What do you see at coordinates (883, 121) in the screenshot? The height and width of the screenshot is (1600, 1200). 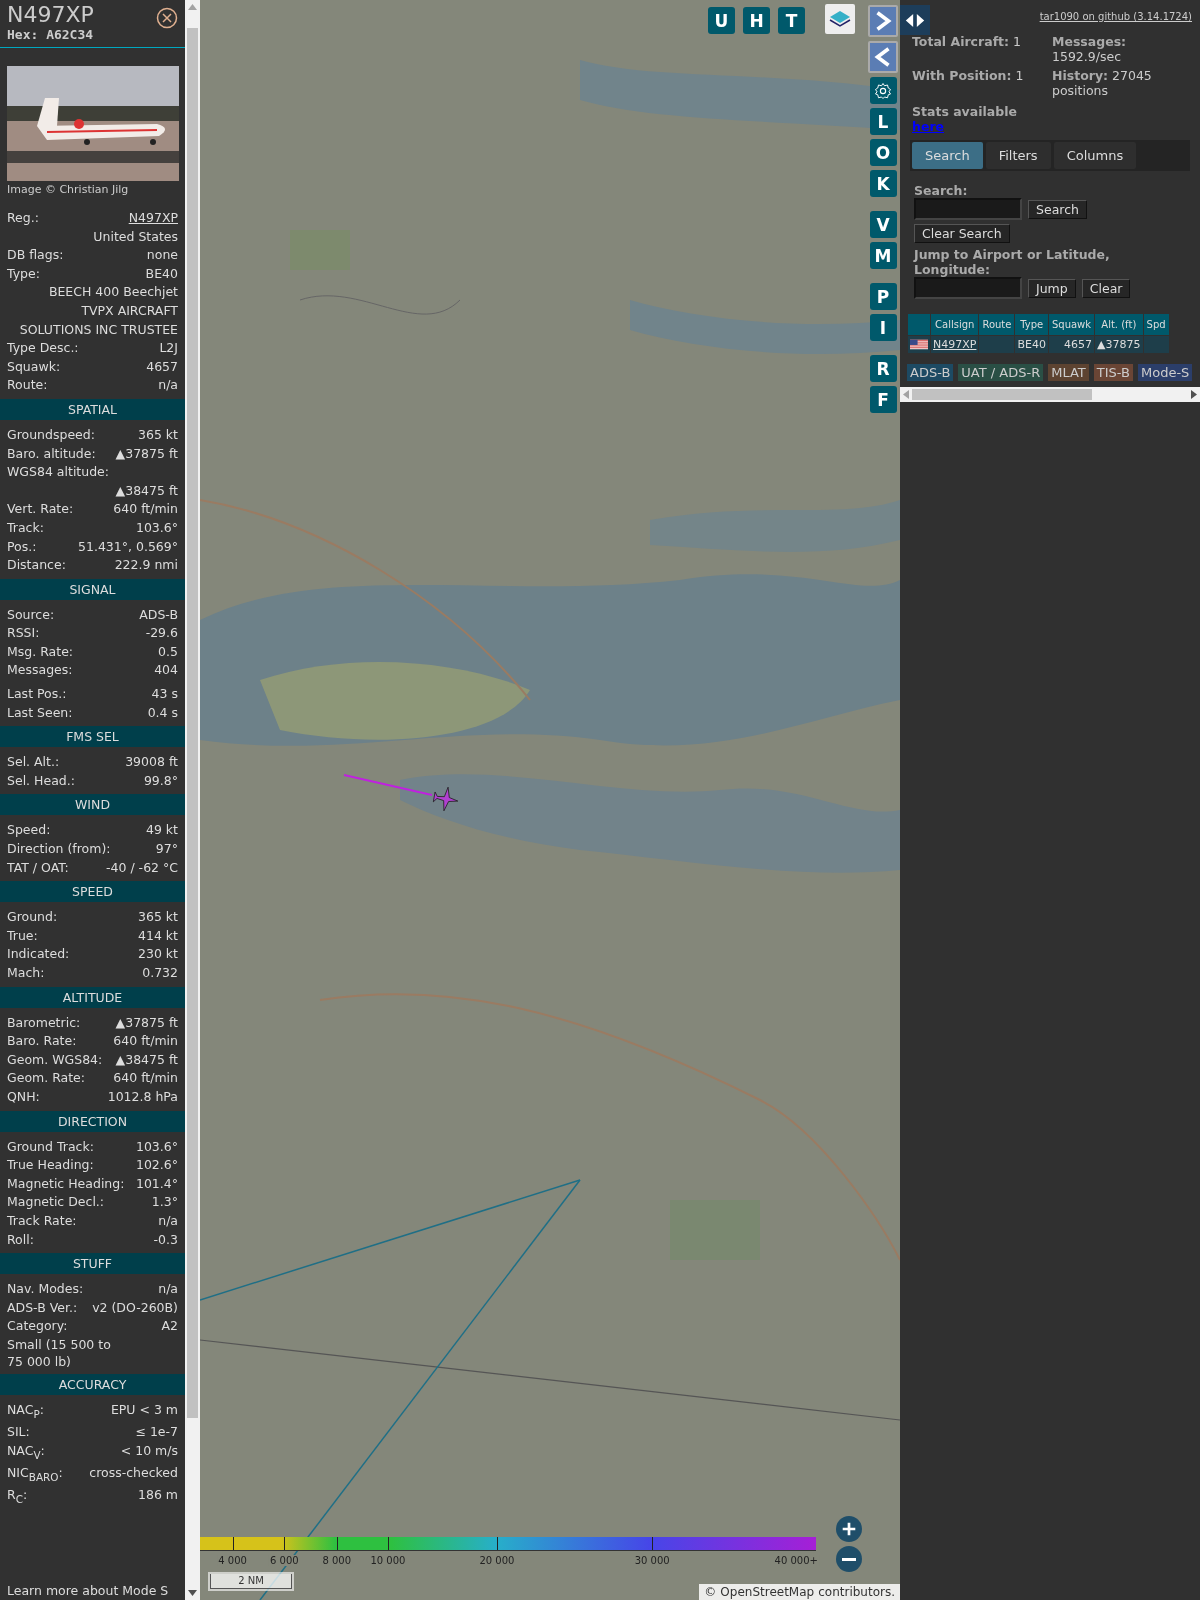 I see `map-button: L` at bounding box center [883, 121].